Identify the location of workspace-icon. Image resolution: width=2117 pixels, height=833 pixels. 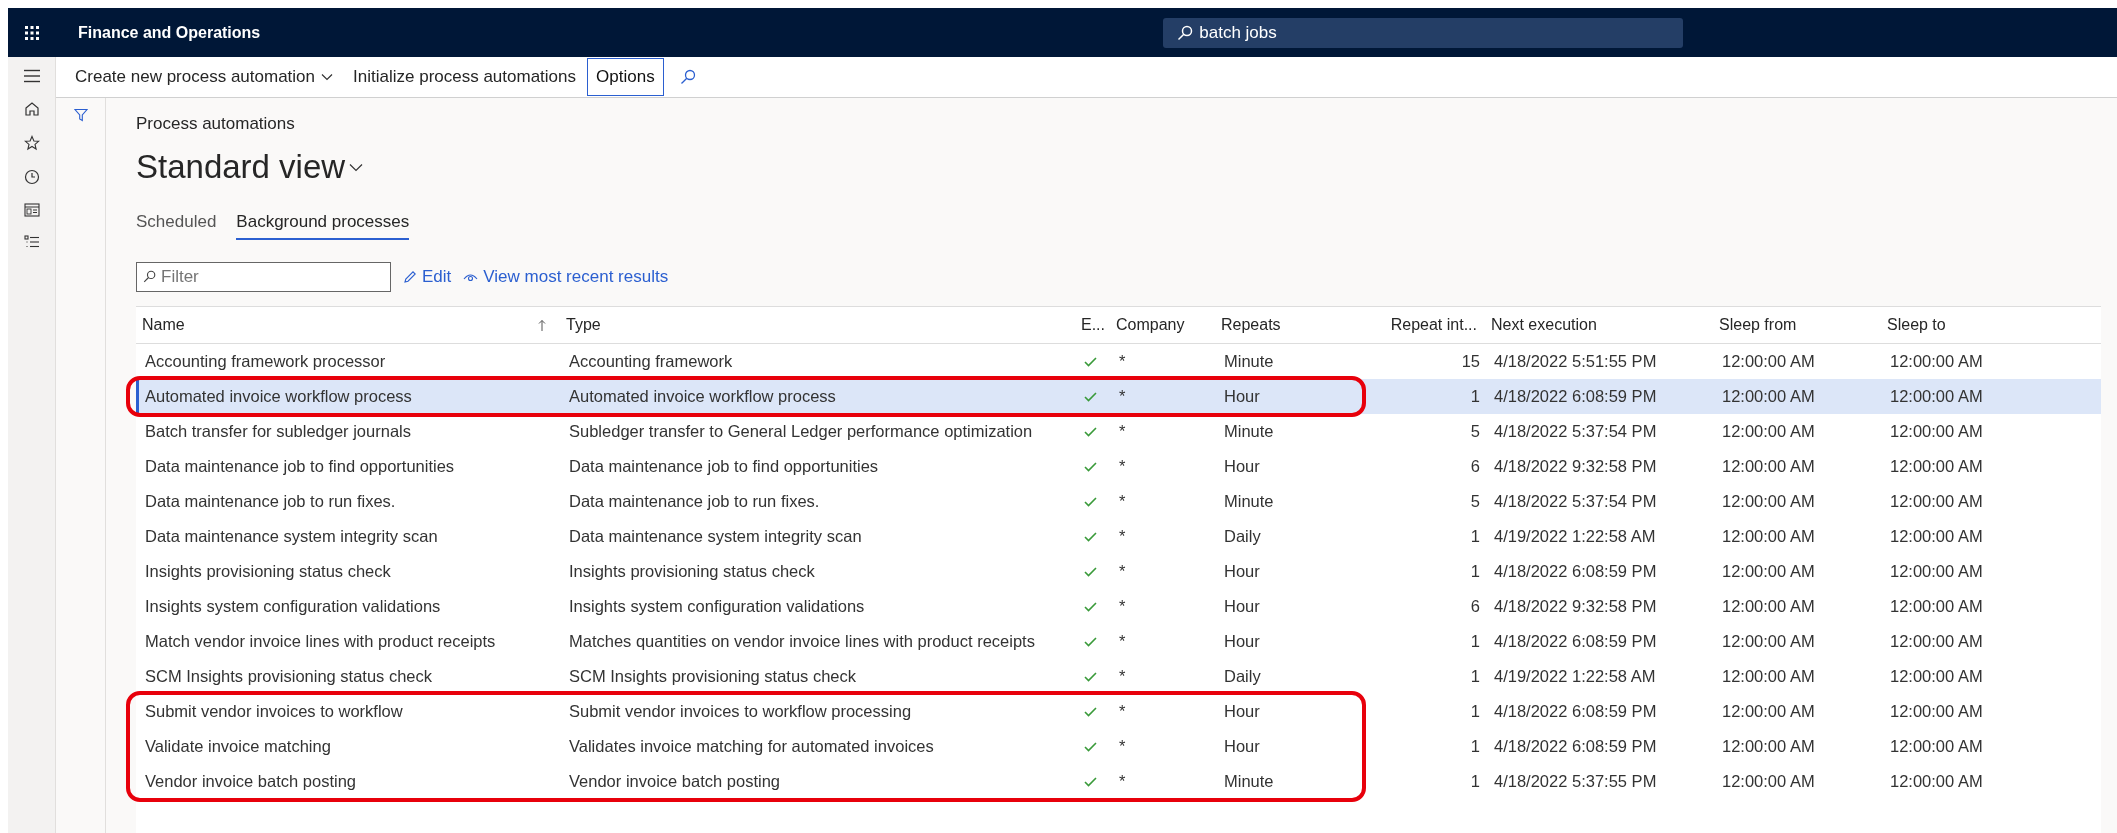
(31, 210).